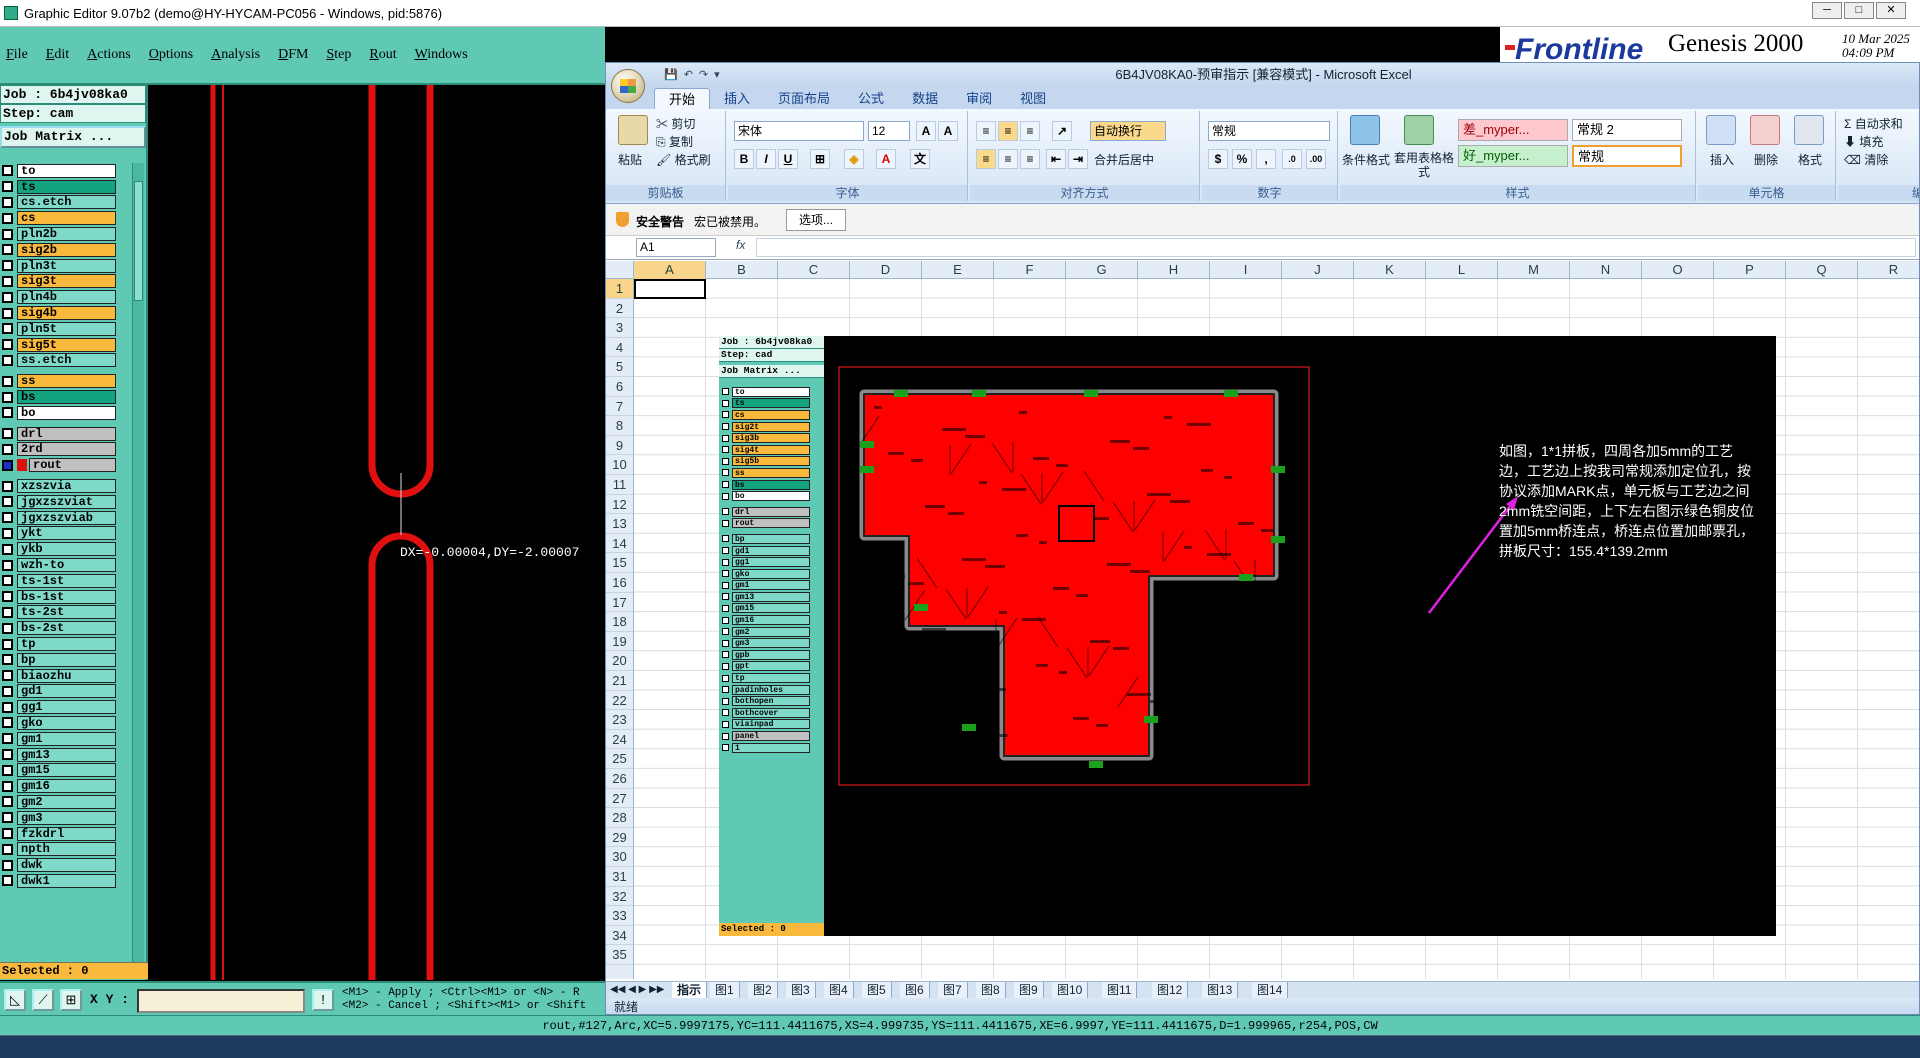 This screenshot has height=1058, width=1920. Describe the element at coordinates (619, 289) in the screenshot. I see `row-header: 1` at that location.